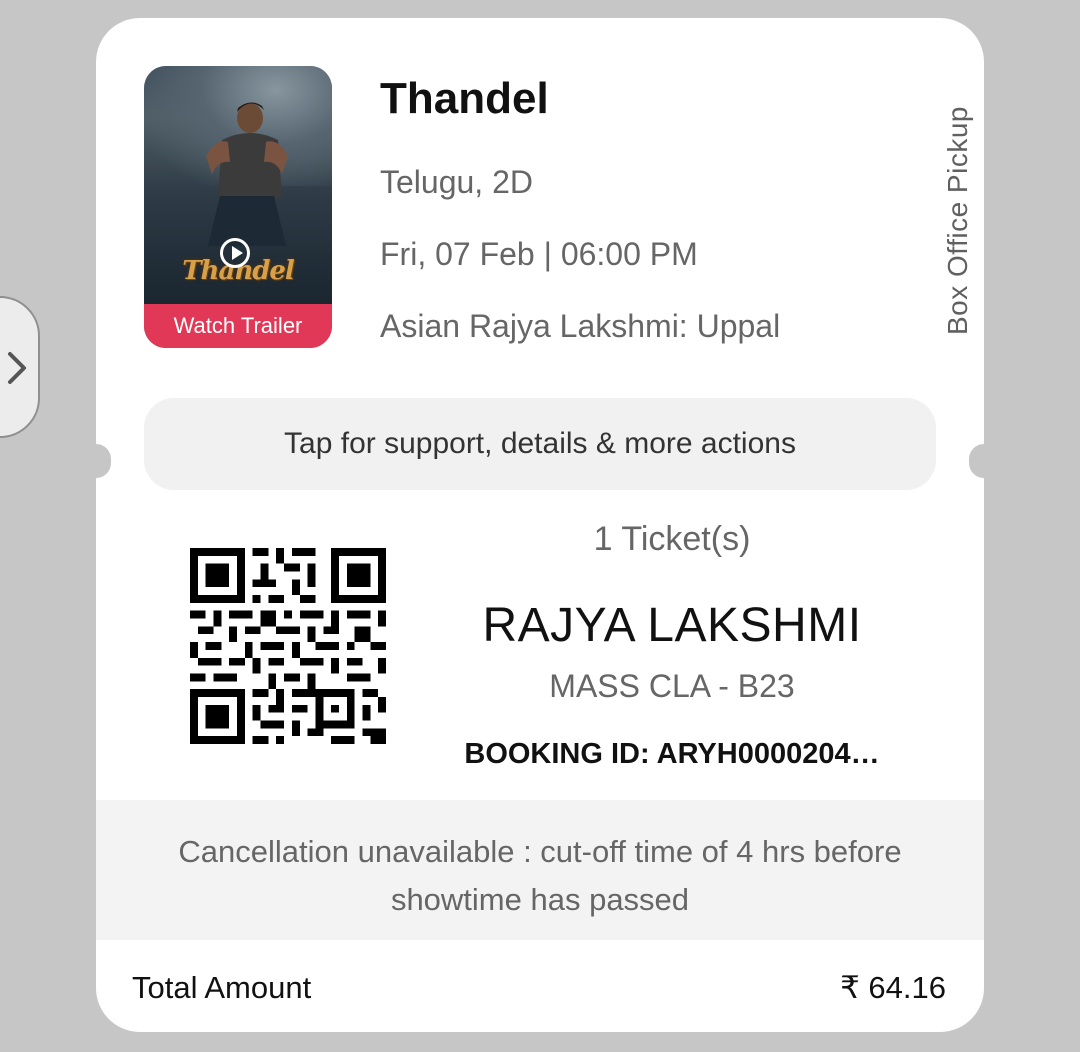 Image resolution: width=1080 pixels, height=1052 pixels. I want to click on side-expand-tab, so click(20, 367).